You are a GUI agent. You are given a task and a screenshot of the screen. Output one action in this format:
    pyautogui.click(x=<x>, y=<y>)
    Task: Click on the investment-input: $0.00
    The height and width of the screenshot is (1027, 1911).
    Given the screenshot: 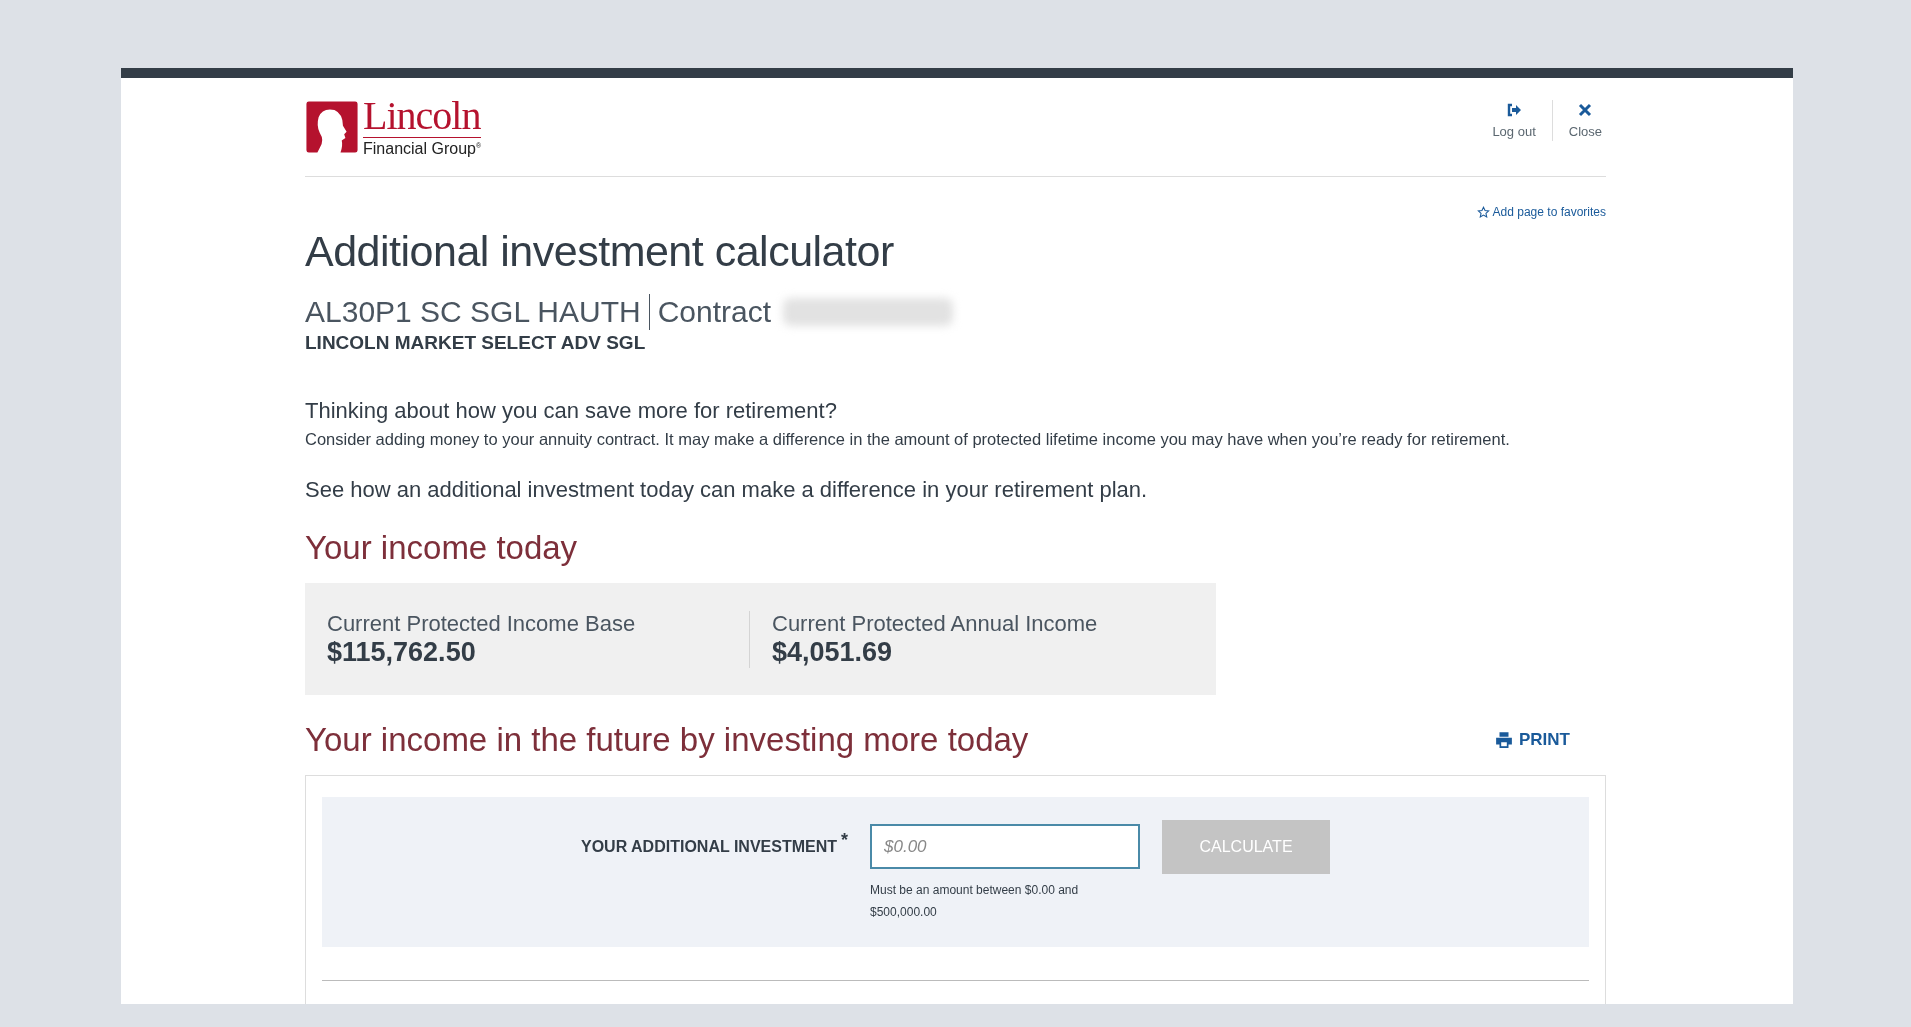 What is the action you would take?
    pyautogui.click(x=1005, y=846)
    